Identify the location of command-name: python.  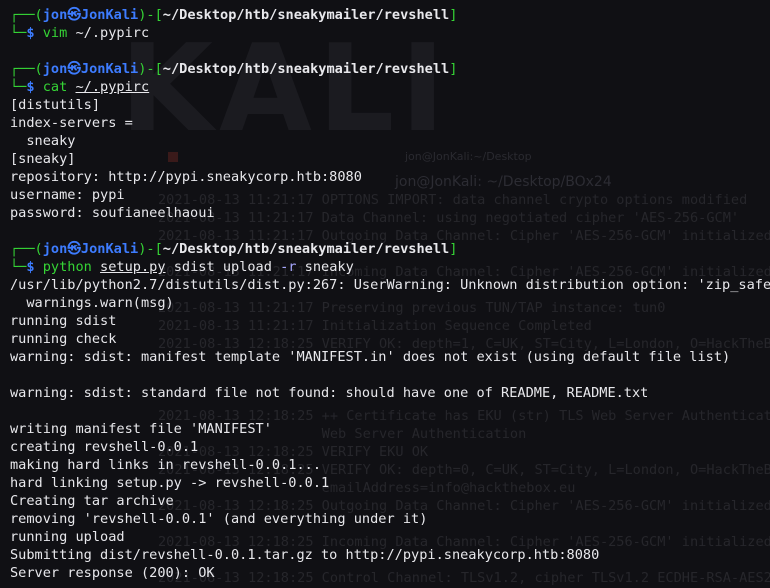
(67, 267).